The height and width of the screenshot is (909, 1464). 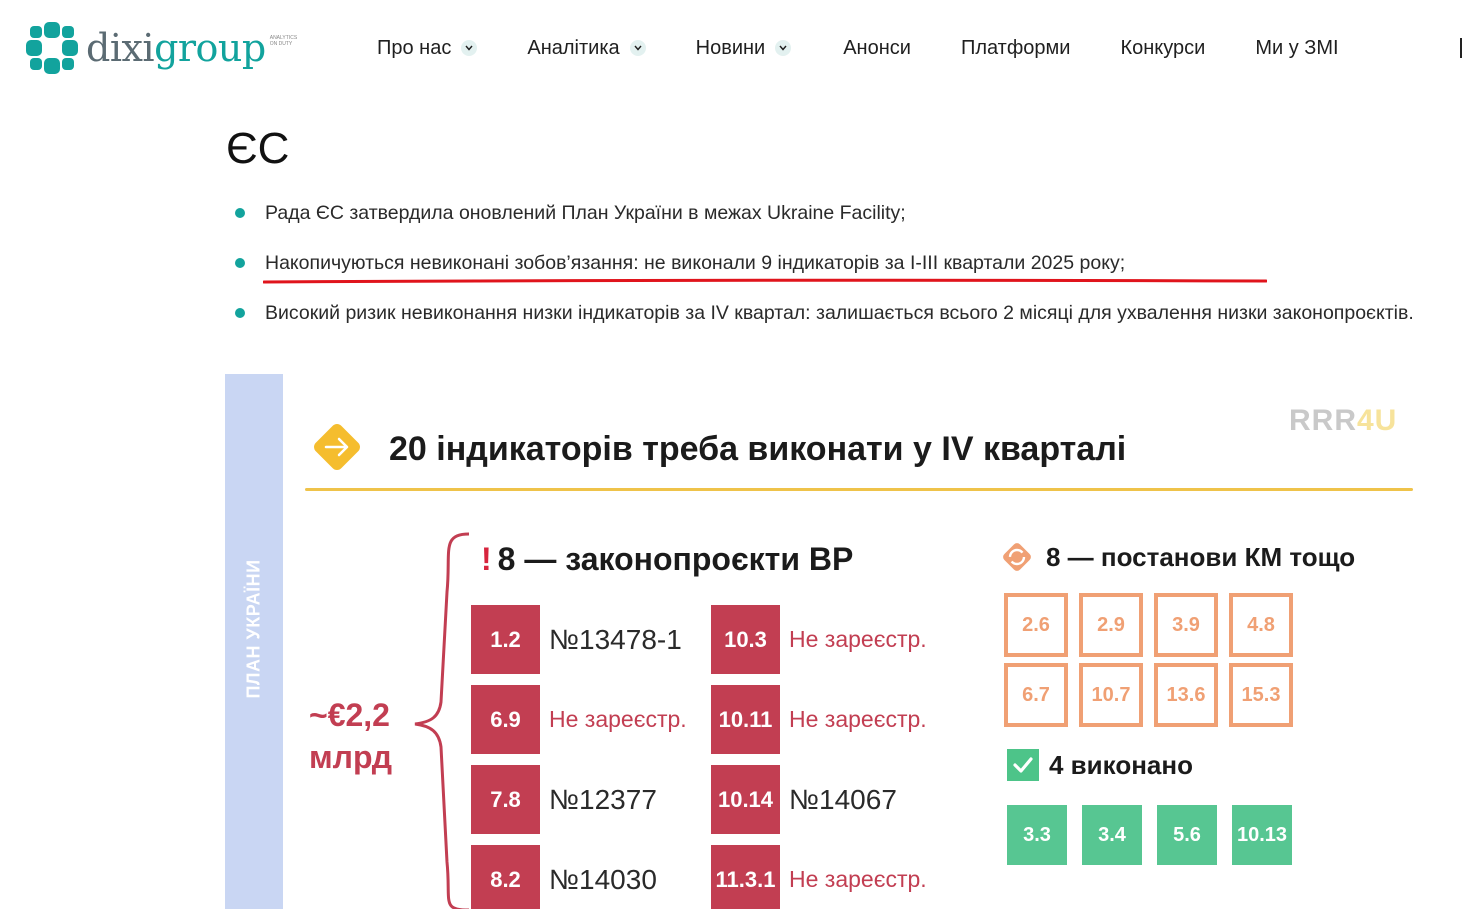 I want to click on law-item: 7.8 №12377, so click(x=564, y=799).